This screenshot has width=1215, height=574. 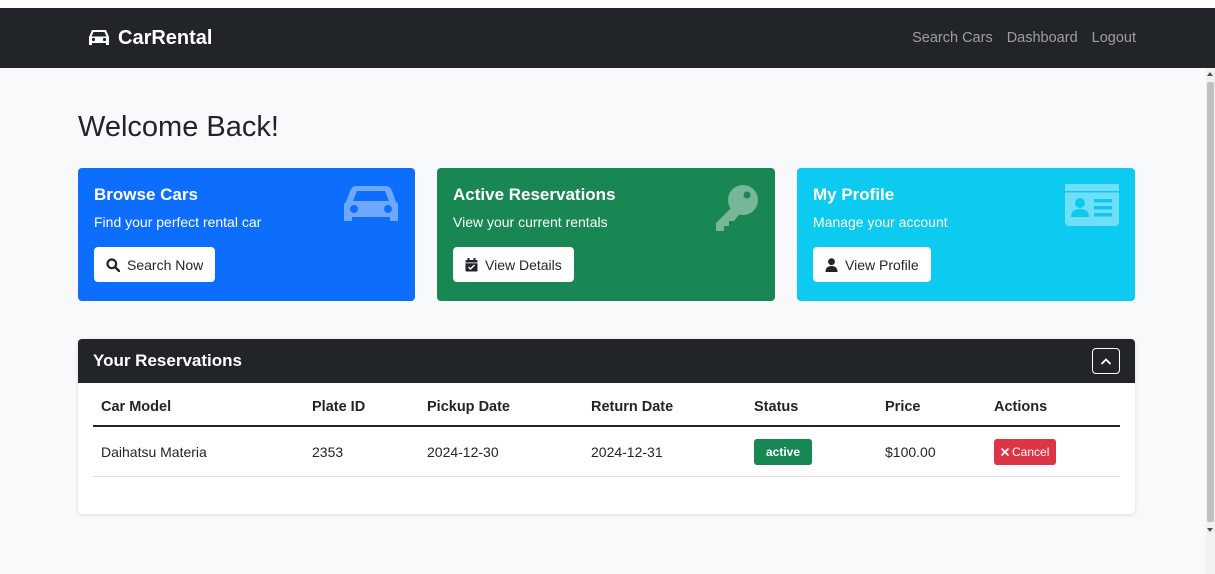 I want to click on column-header: Status, so click(x=811, y=413).